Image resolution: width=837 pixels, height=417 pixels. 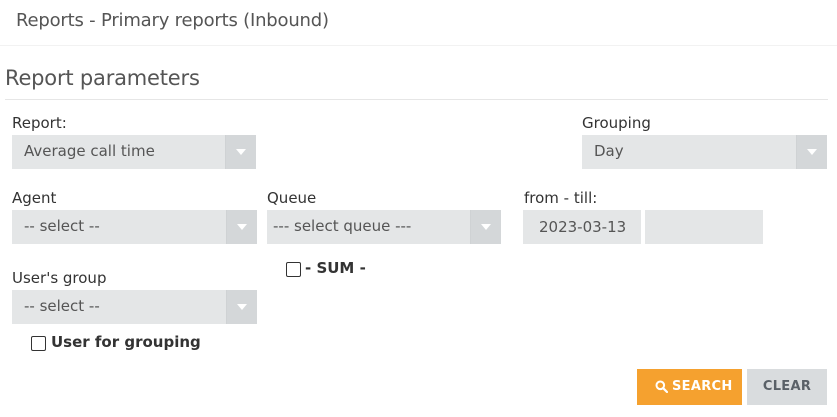 I want to click on search-button: SEARCH, so click(x=689, y=387).